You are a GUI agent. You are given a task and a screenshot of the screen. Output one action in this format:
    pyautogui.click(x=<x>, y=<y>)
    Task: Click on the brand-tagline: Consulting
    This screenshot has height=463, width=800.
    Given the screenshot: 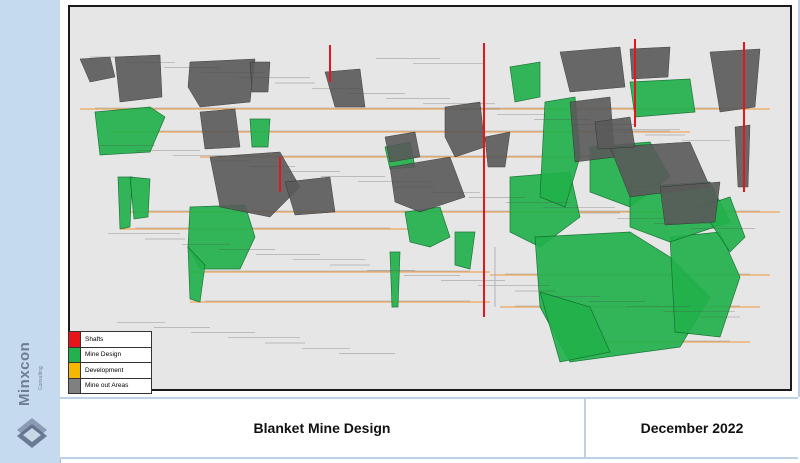 What is the action you would take?
    pyautogui.click(x=41, y=378)
    